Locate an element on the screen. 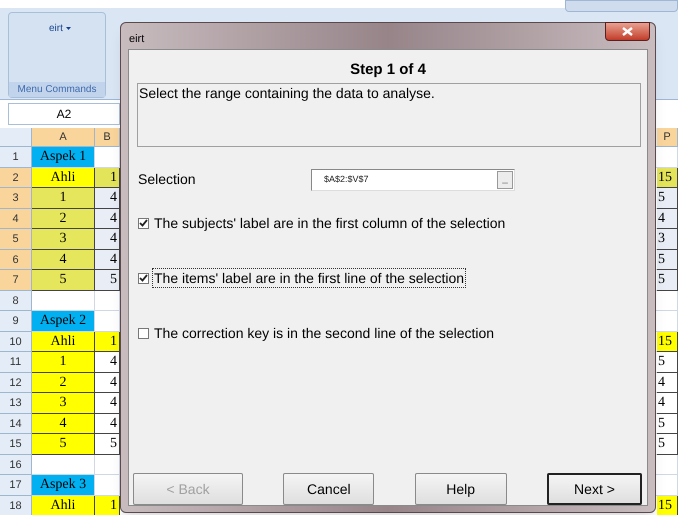 The height and width of the screenshot is (515, 678). range-picker-button: _ is located at coordinates (505, 180).